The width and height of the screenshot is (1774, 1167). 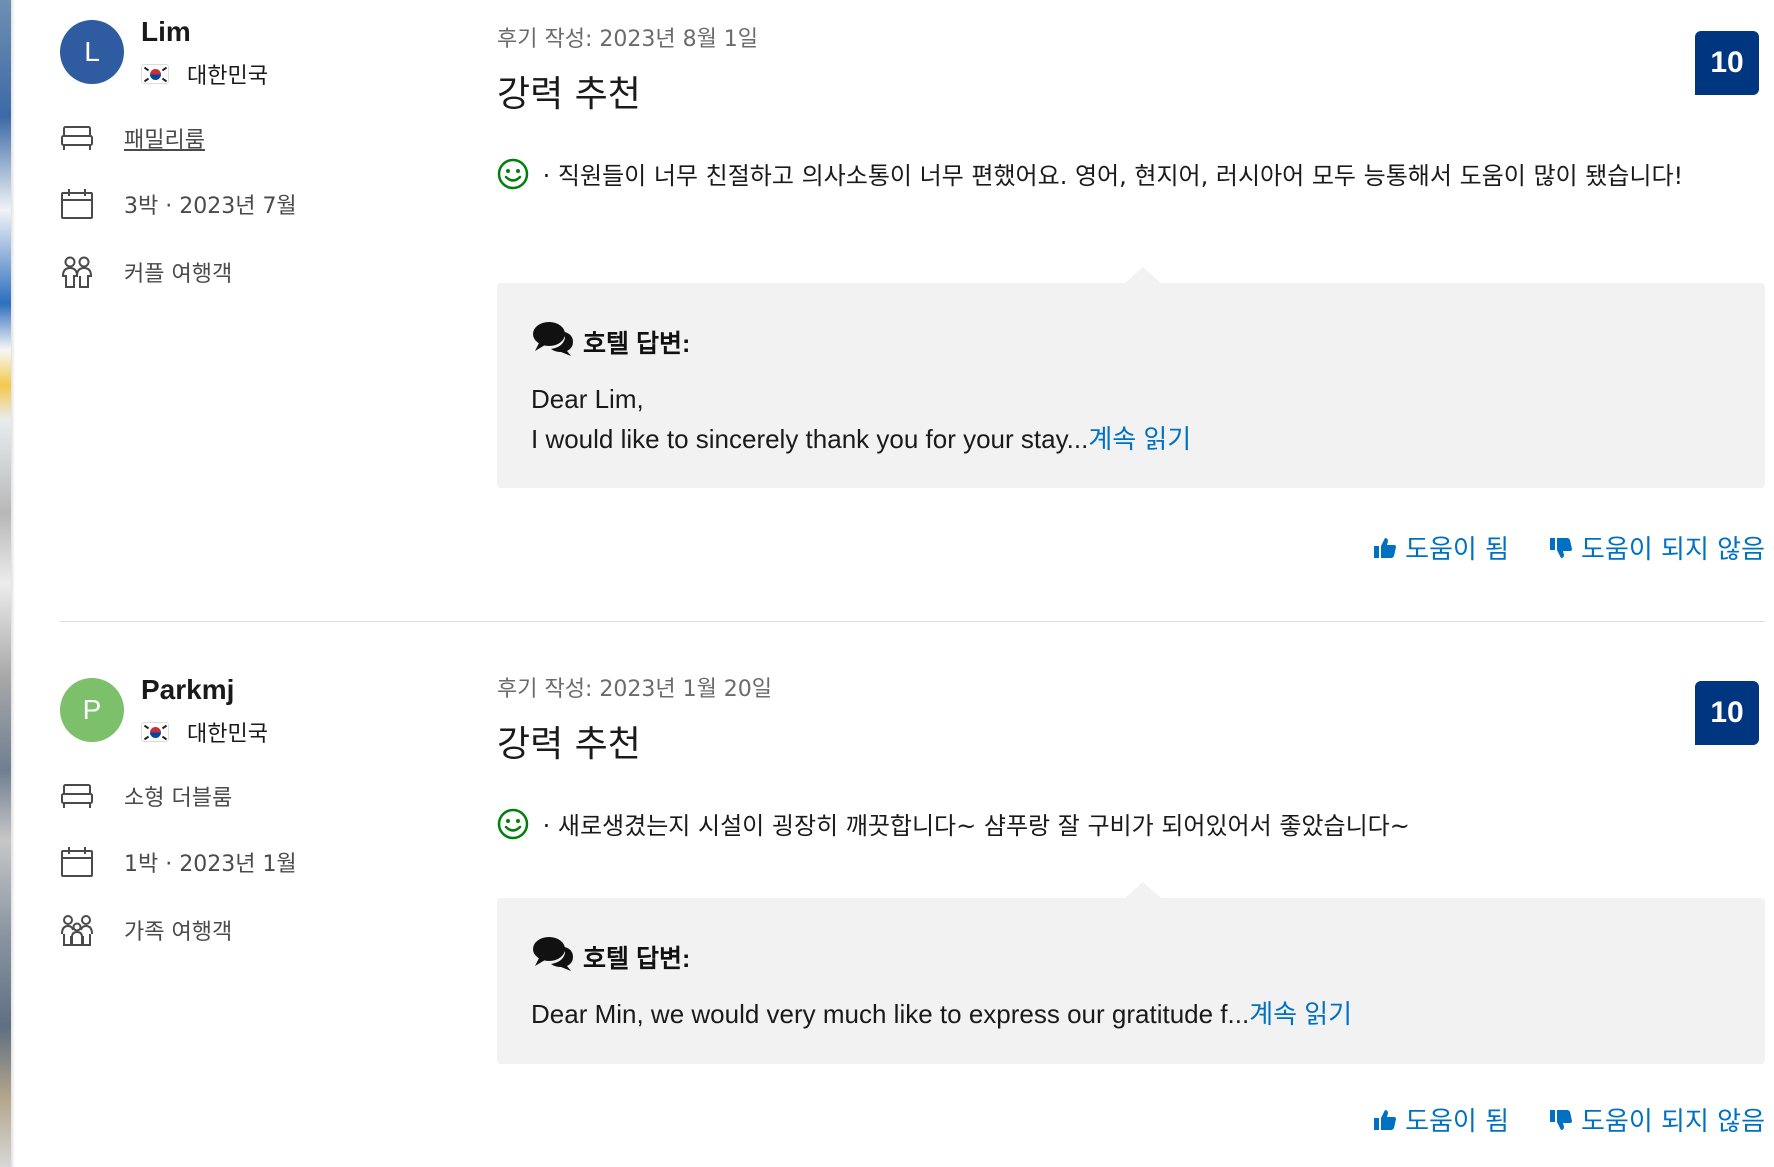 I want to click on room-type-link: 패밀리룸, so click(x=164, y=138).